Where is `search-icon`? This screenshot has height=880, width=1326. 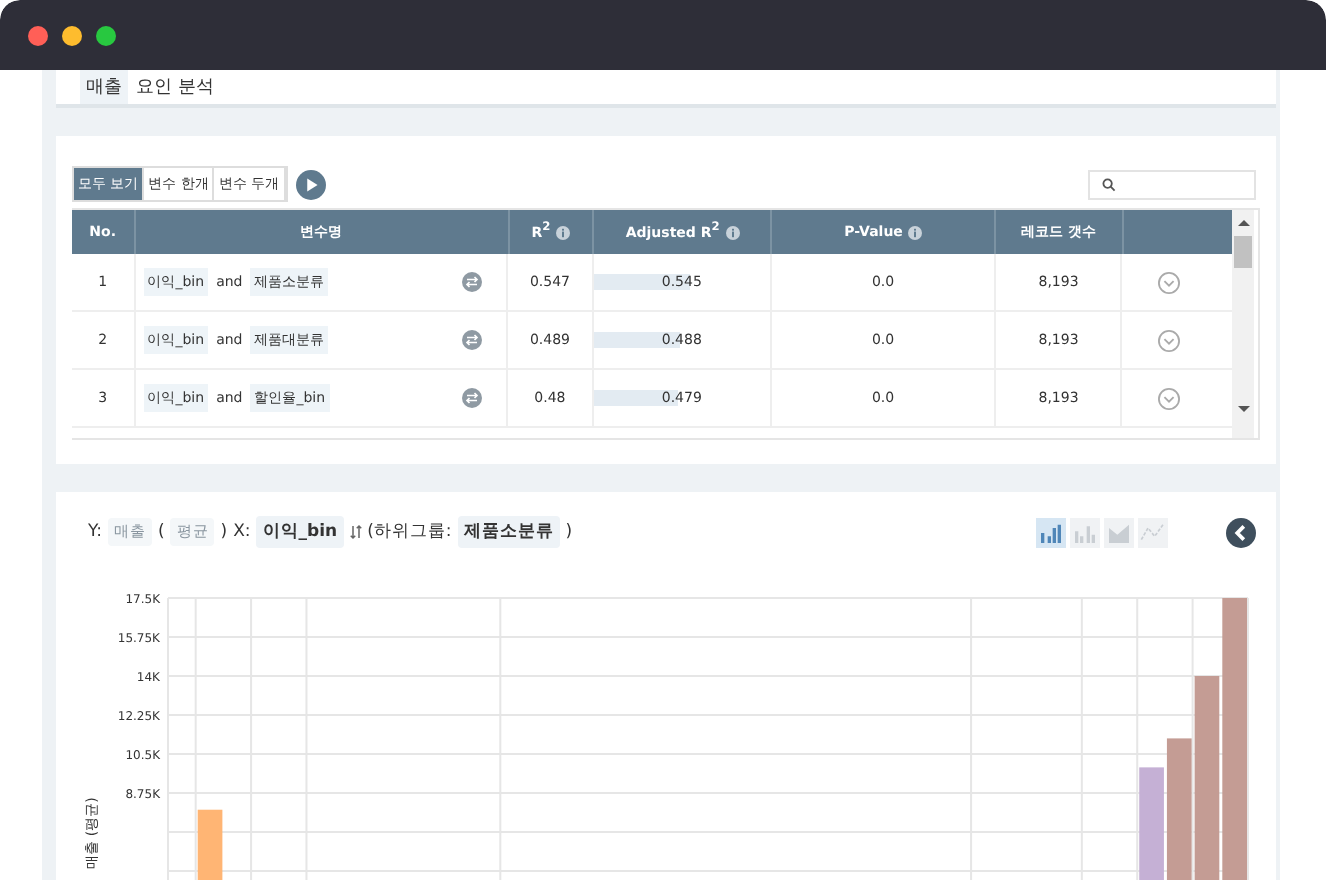 search-icon is located at coordinates (1109, 184).